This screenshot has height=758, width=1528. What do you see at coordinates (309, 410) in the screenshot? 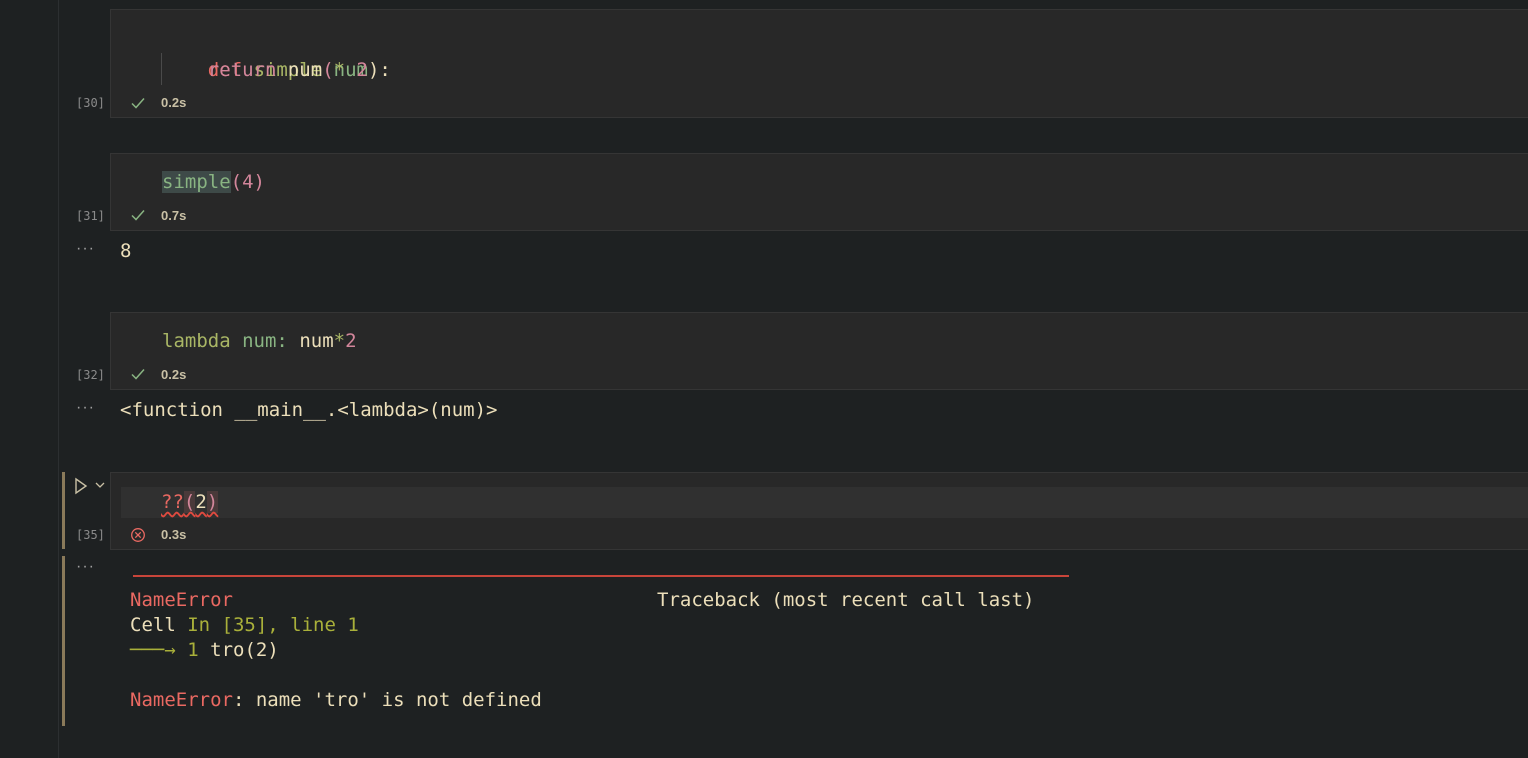
I see `cell-output: <function __main__.<lambda>(num)>` at bounding box center [309, 410].